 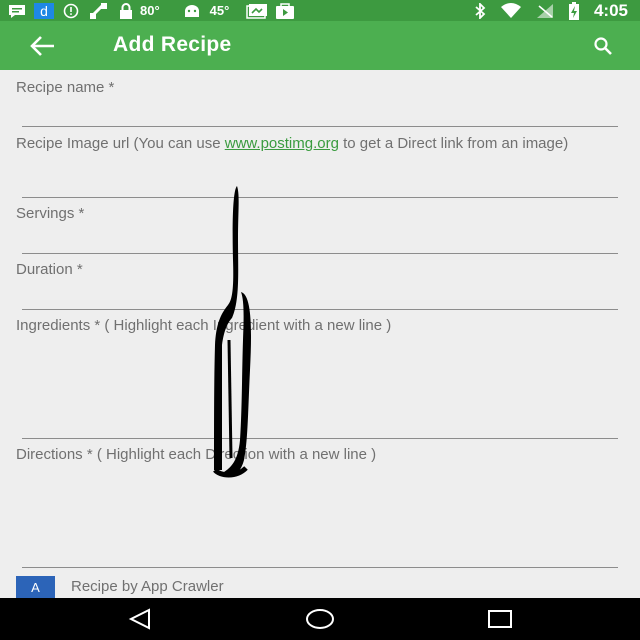 I want to click on directions-textarea, so click(x=320, y=514).